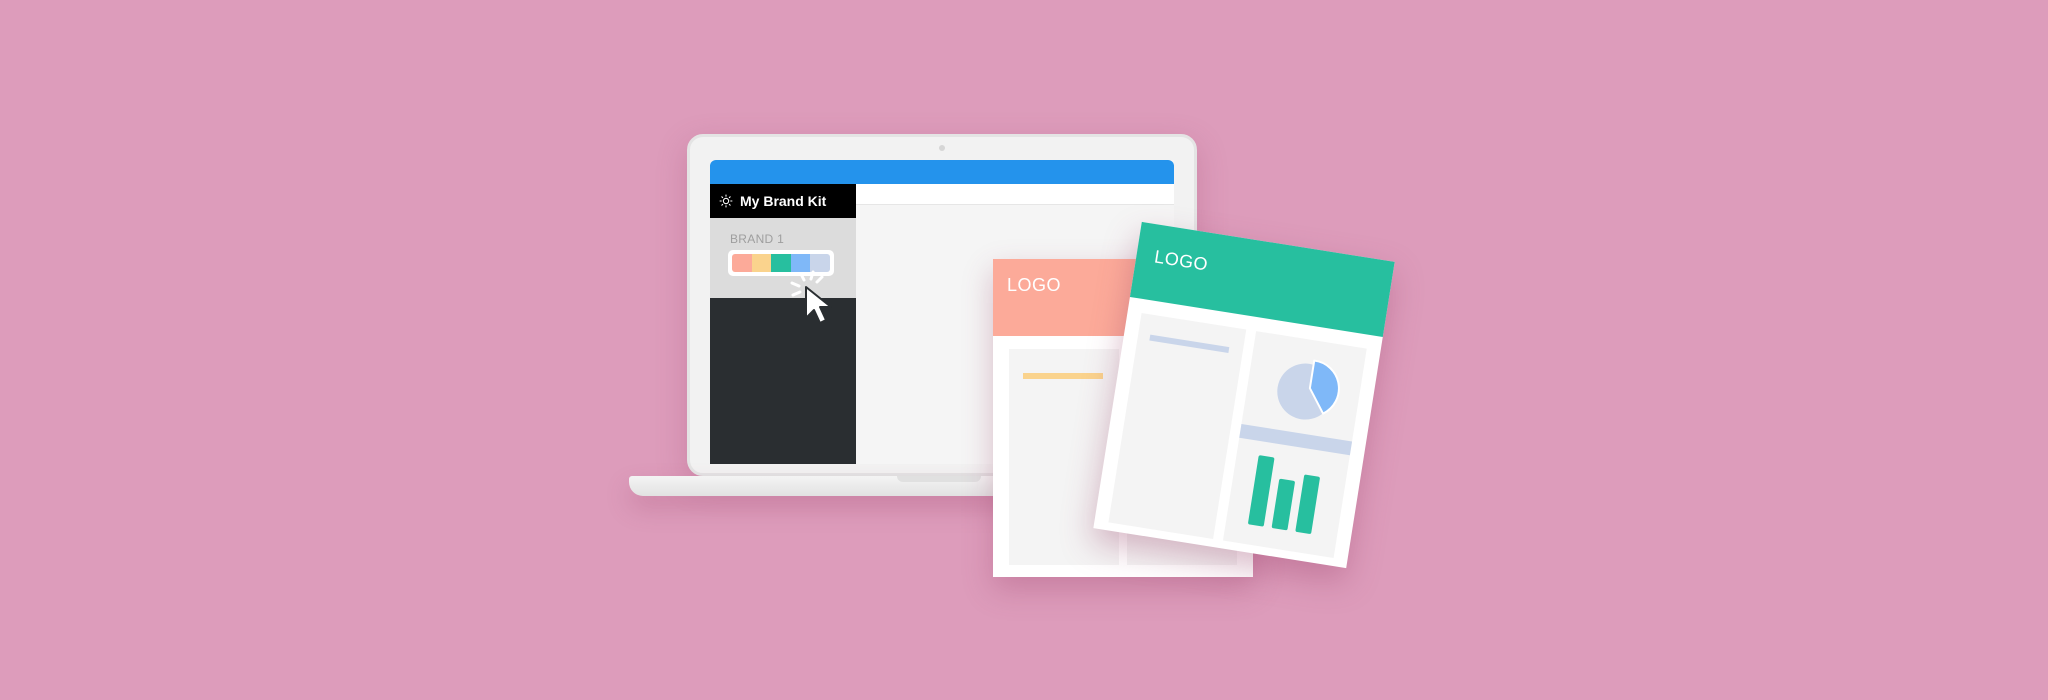  What do you see at coordinates (757, 239) in the screenshot?
I see `brand-label: BRAND 1` at bounding box center [757, 239].